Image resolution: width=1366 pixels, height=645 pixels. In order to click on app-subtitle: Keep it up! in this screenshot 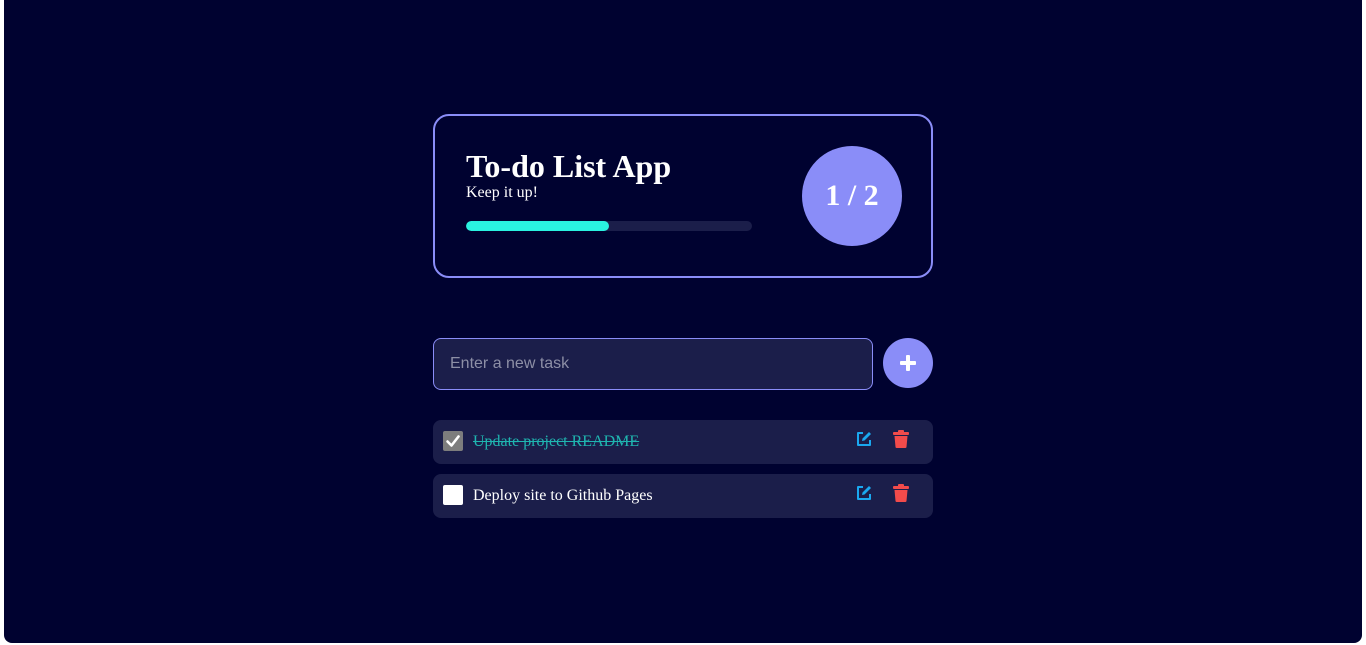, I will do `click(502, 192)`.